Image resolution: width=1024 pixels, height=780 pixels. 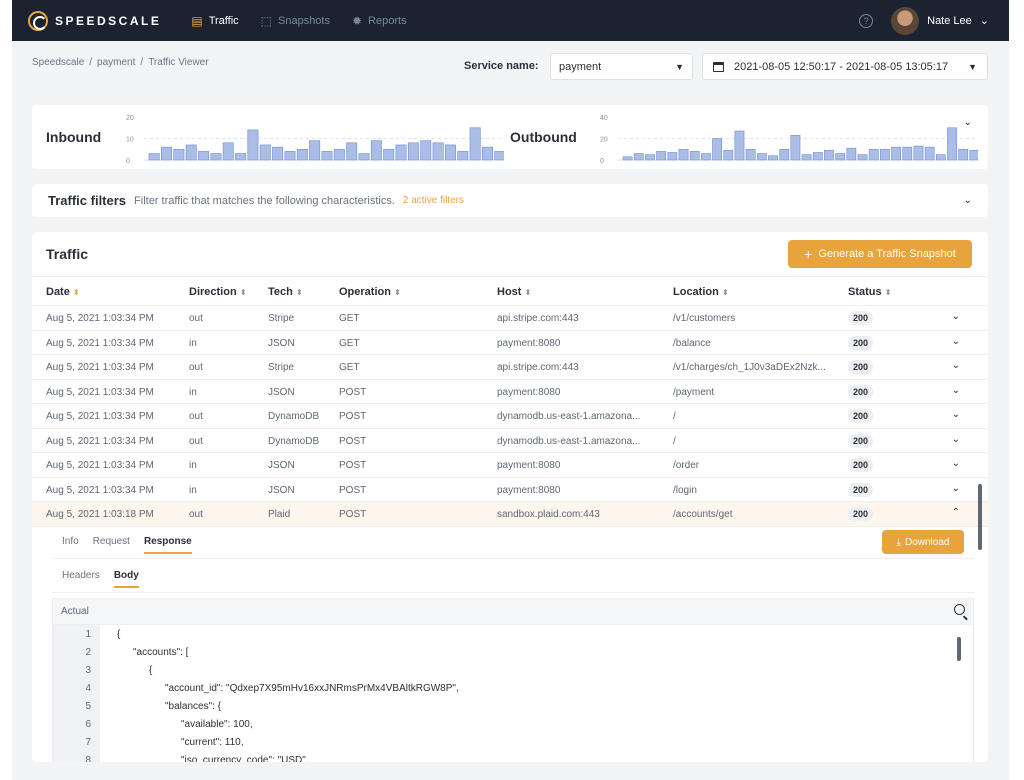 I want to click on brand-logo: SPEEDSCALE, so click(x=94, y=20).